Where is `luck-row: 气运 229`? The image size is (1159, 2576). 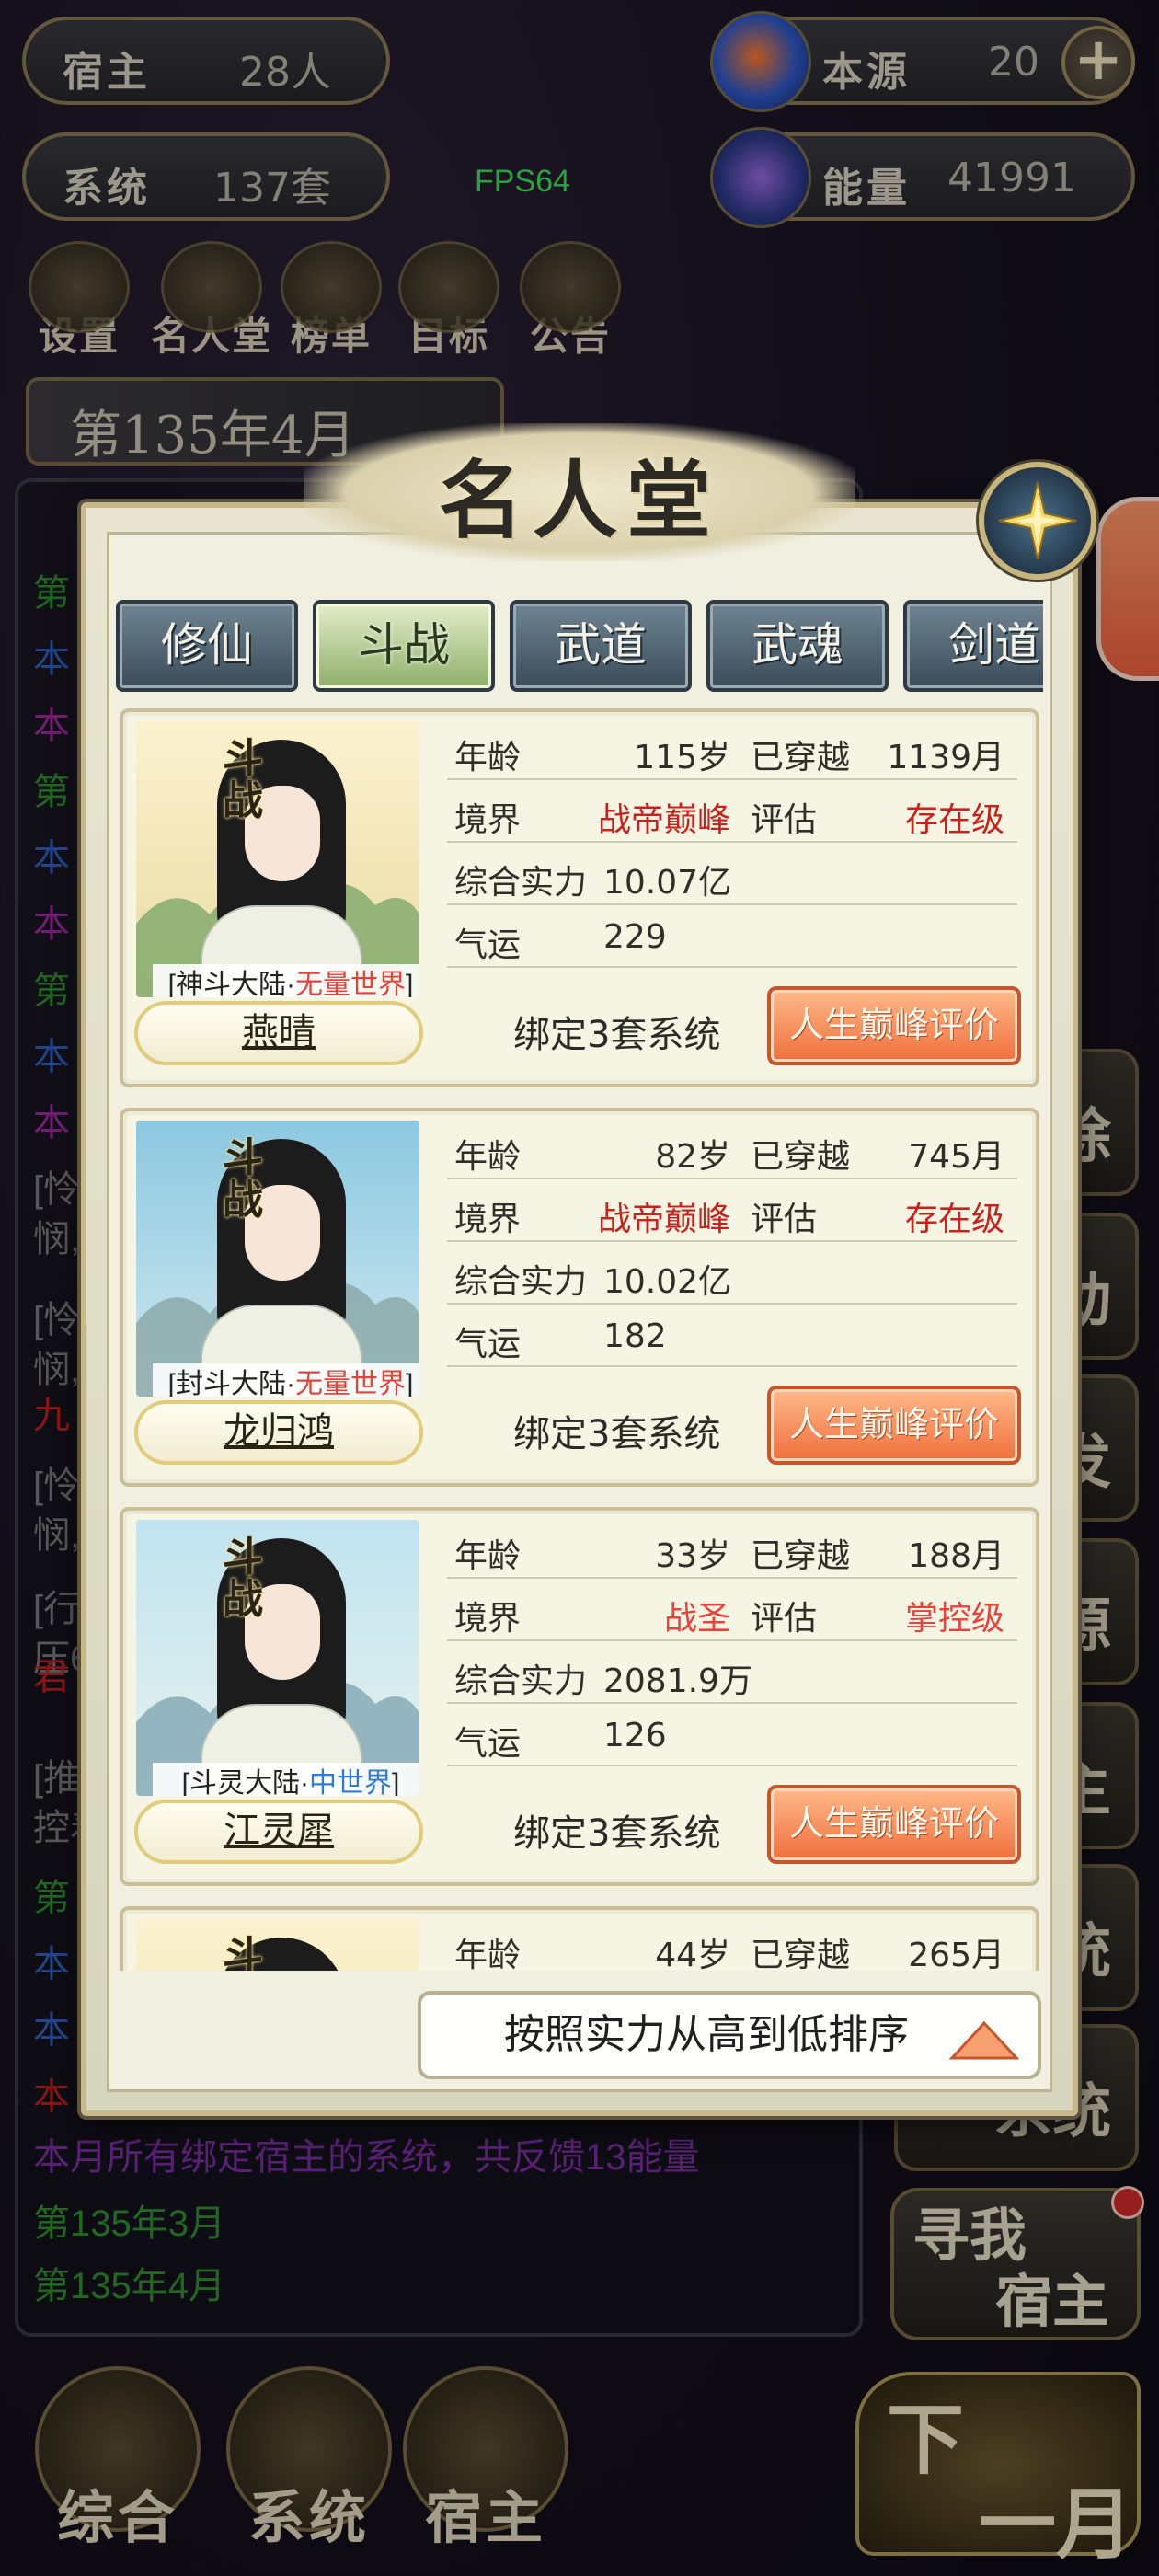
luck-row: 气运 229 is located at coordinates (732, 937).